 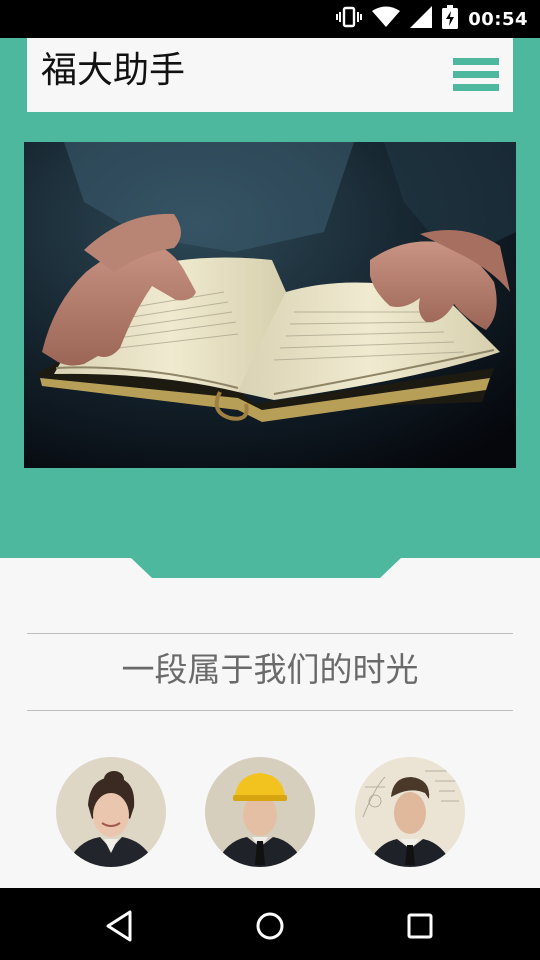 I want to click on navigation-bar, so click(x=270, y=924).